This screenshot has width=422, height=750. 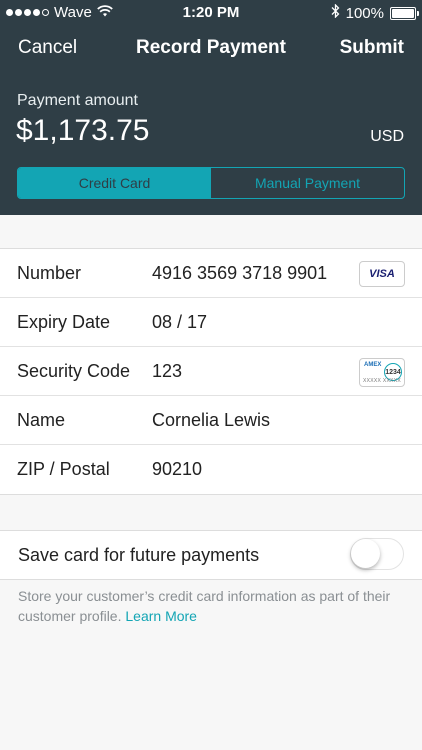 I want to click on card-number-label: Number, so click(x=49, y=273).